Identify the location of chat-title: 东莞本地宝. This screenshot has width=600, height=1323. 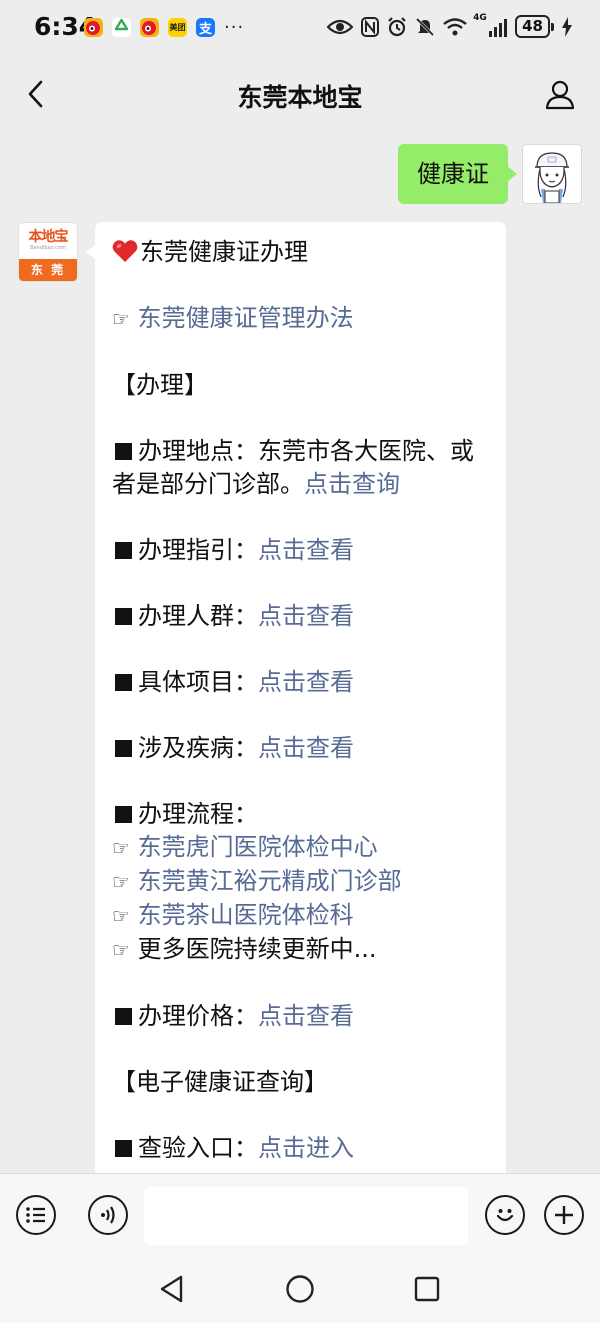
(300, 97).